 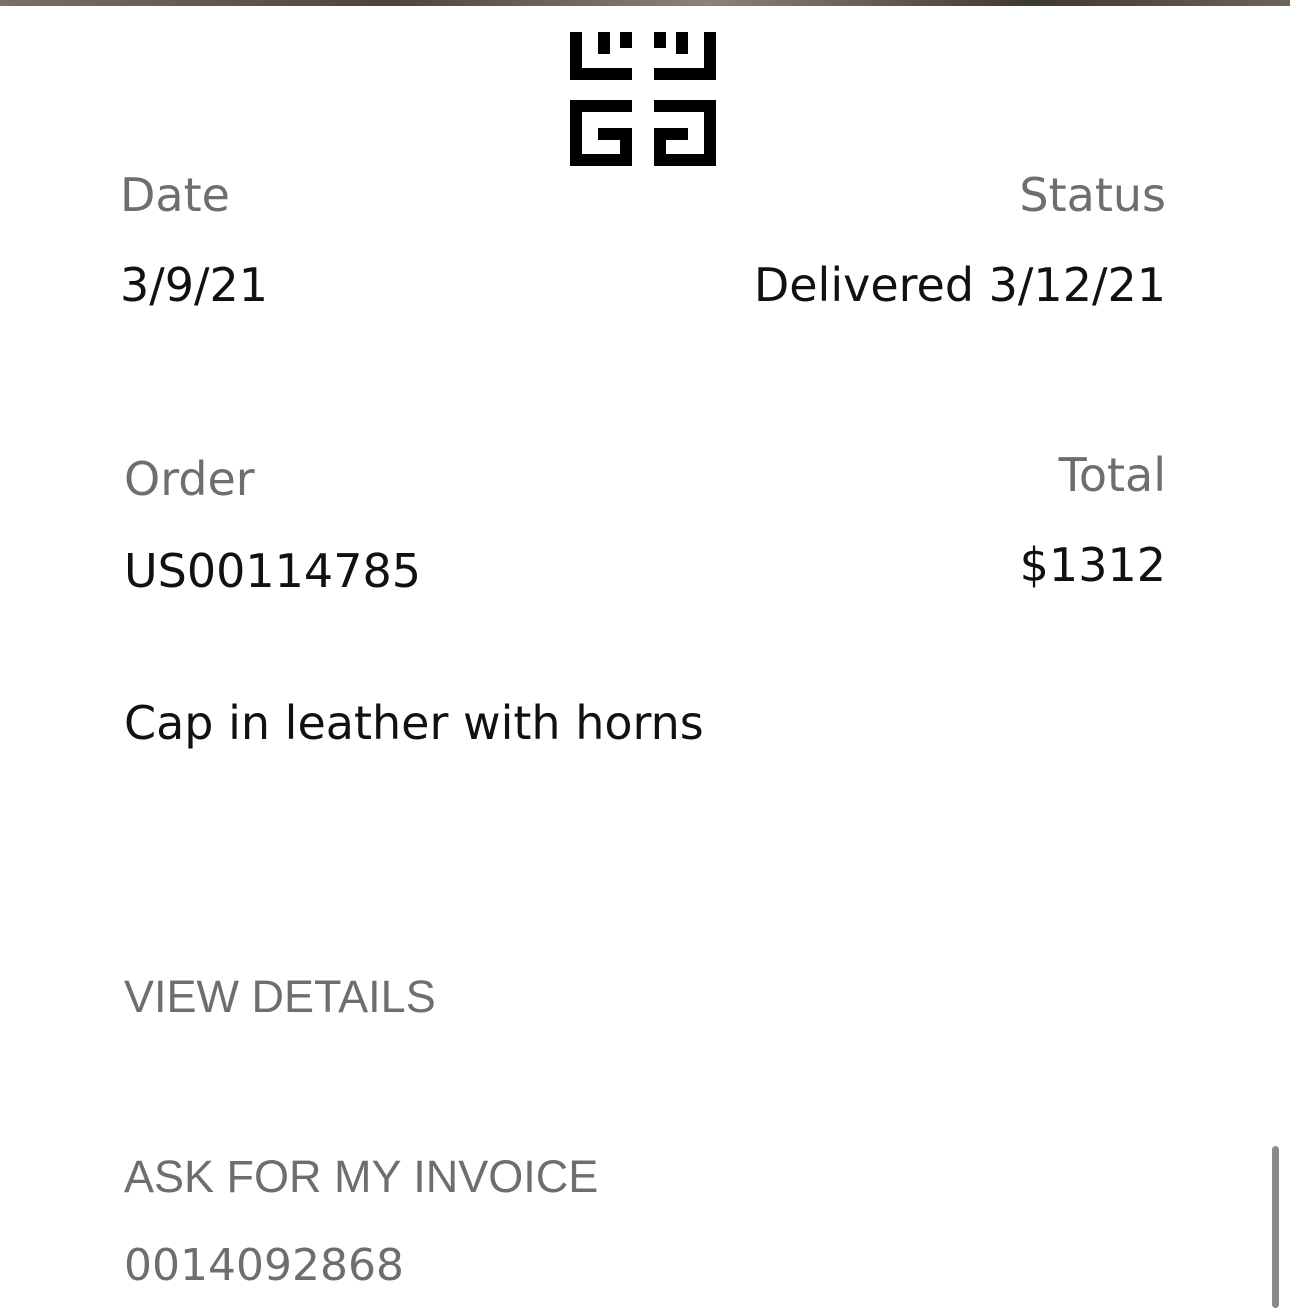 I want to click on order-date: 3/9/21, so click(x=194, y=285).